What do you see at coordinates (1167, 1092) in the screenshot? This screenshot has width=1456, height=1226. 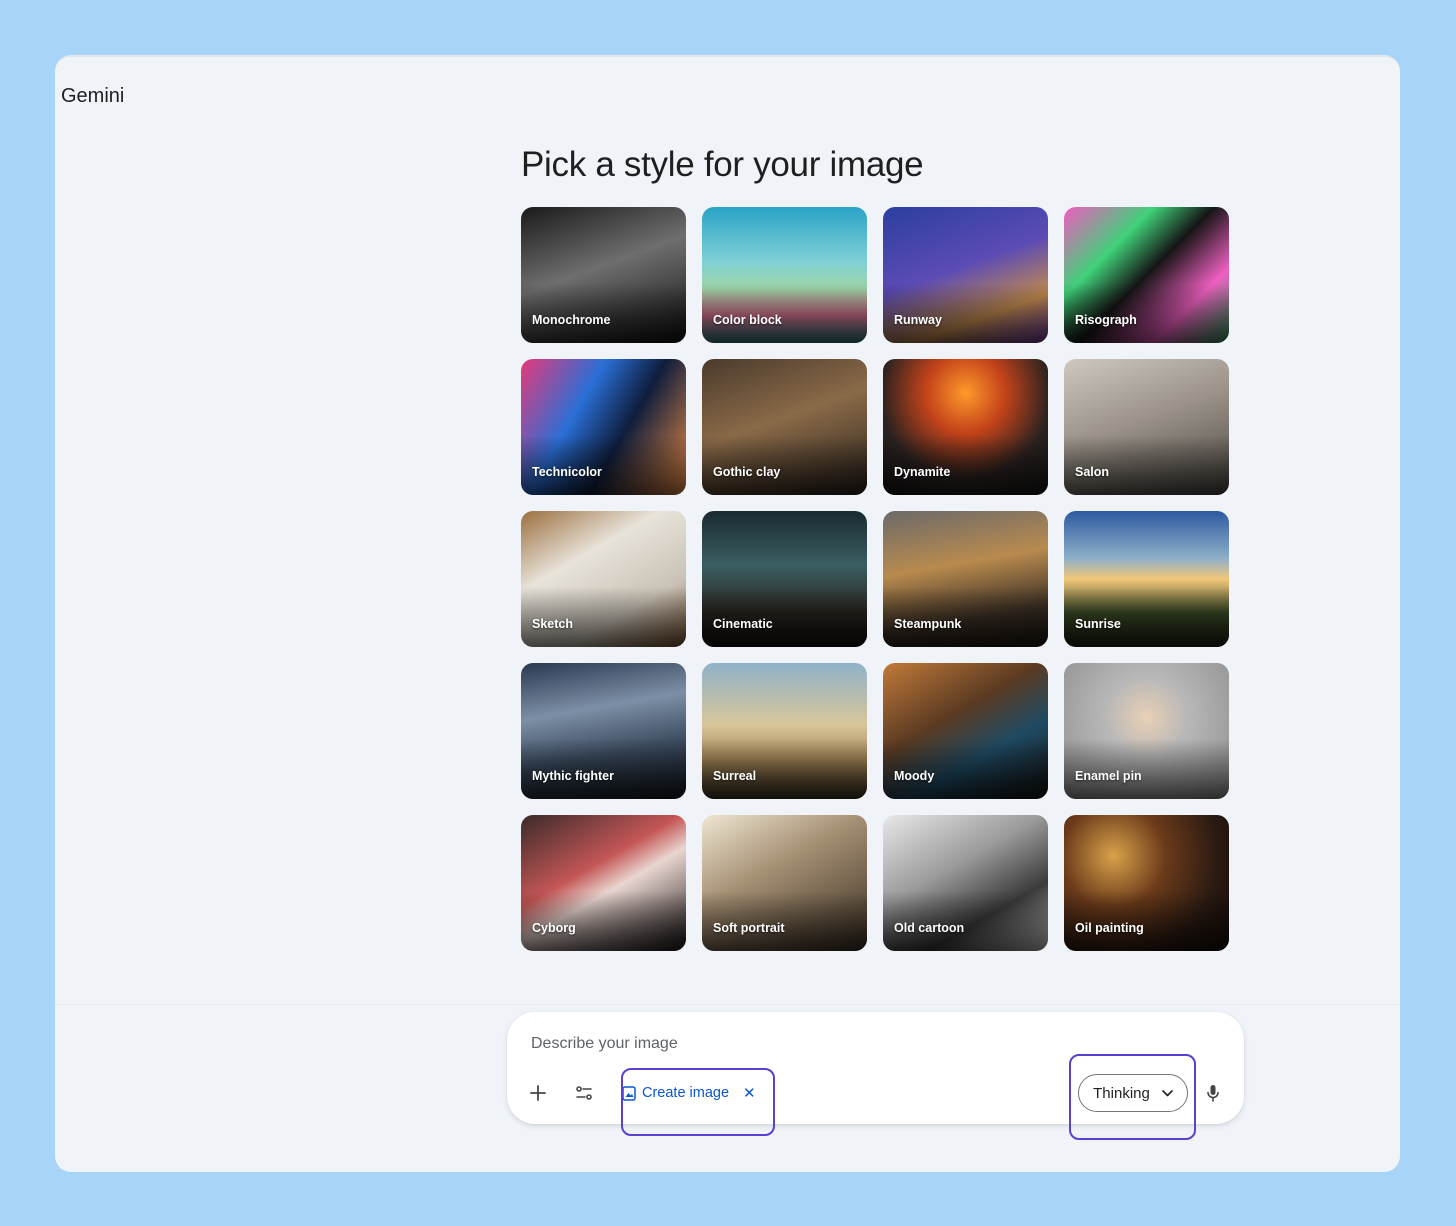 I see `chevron-down-icon` at bounding box center [1167, 1092].